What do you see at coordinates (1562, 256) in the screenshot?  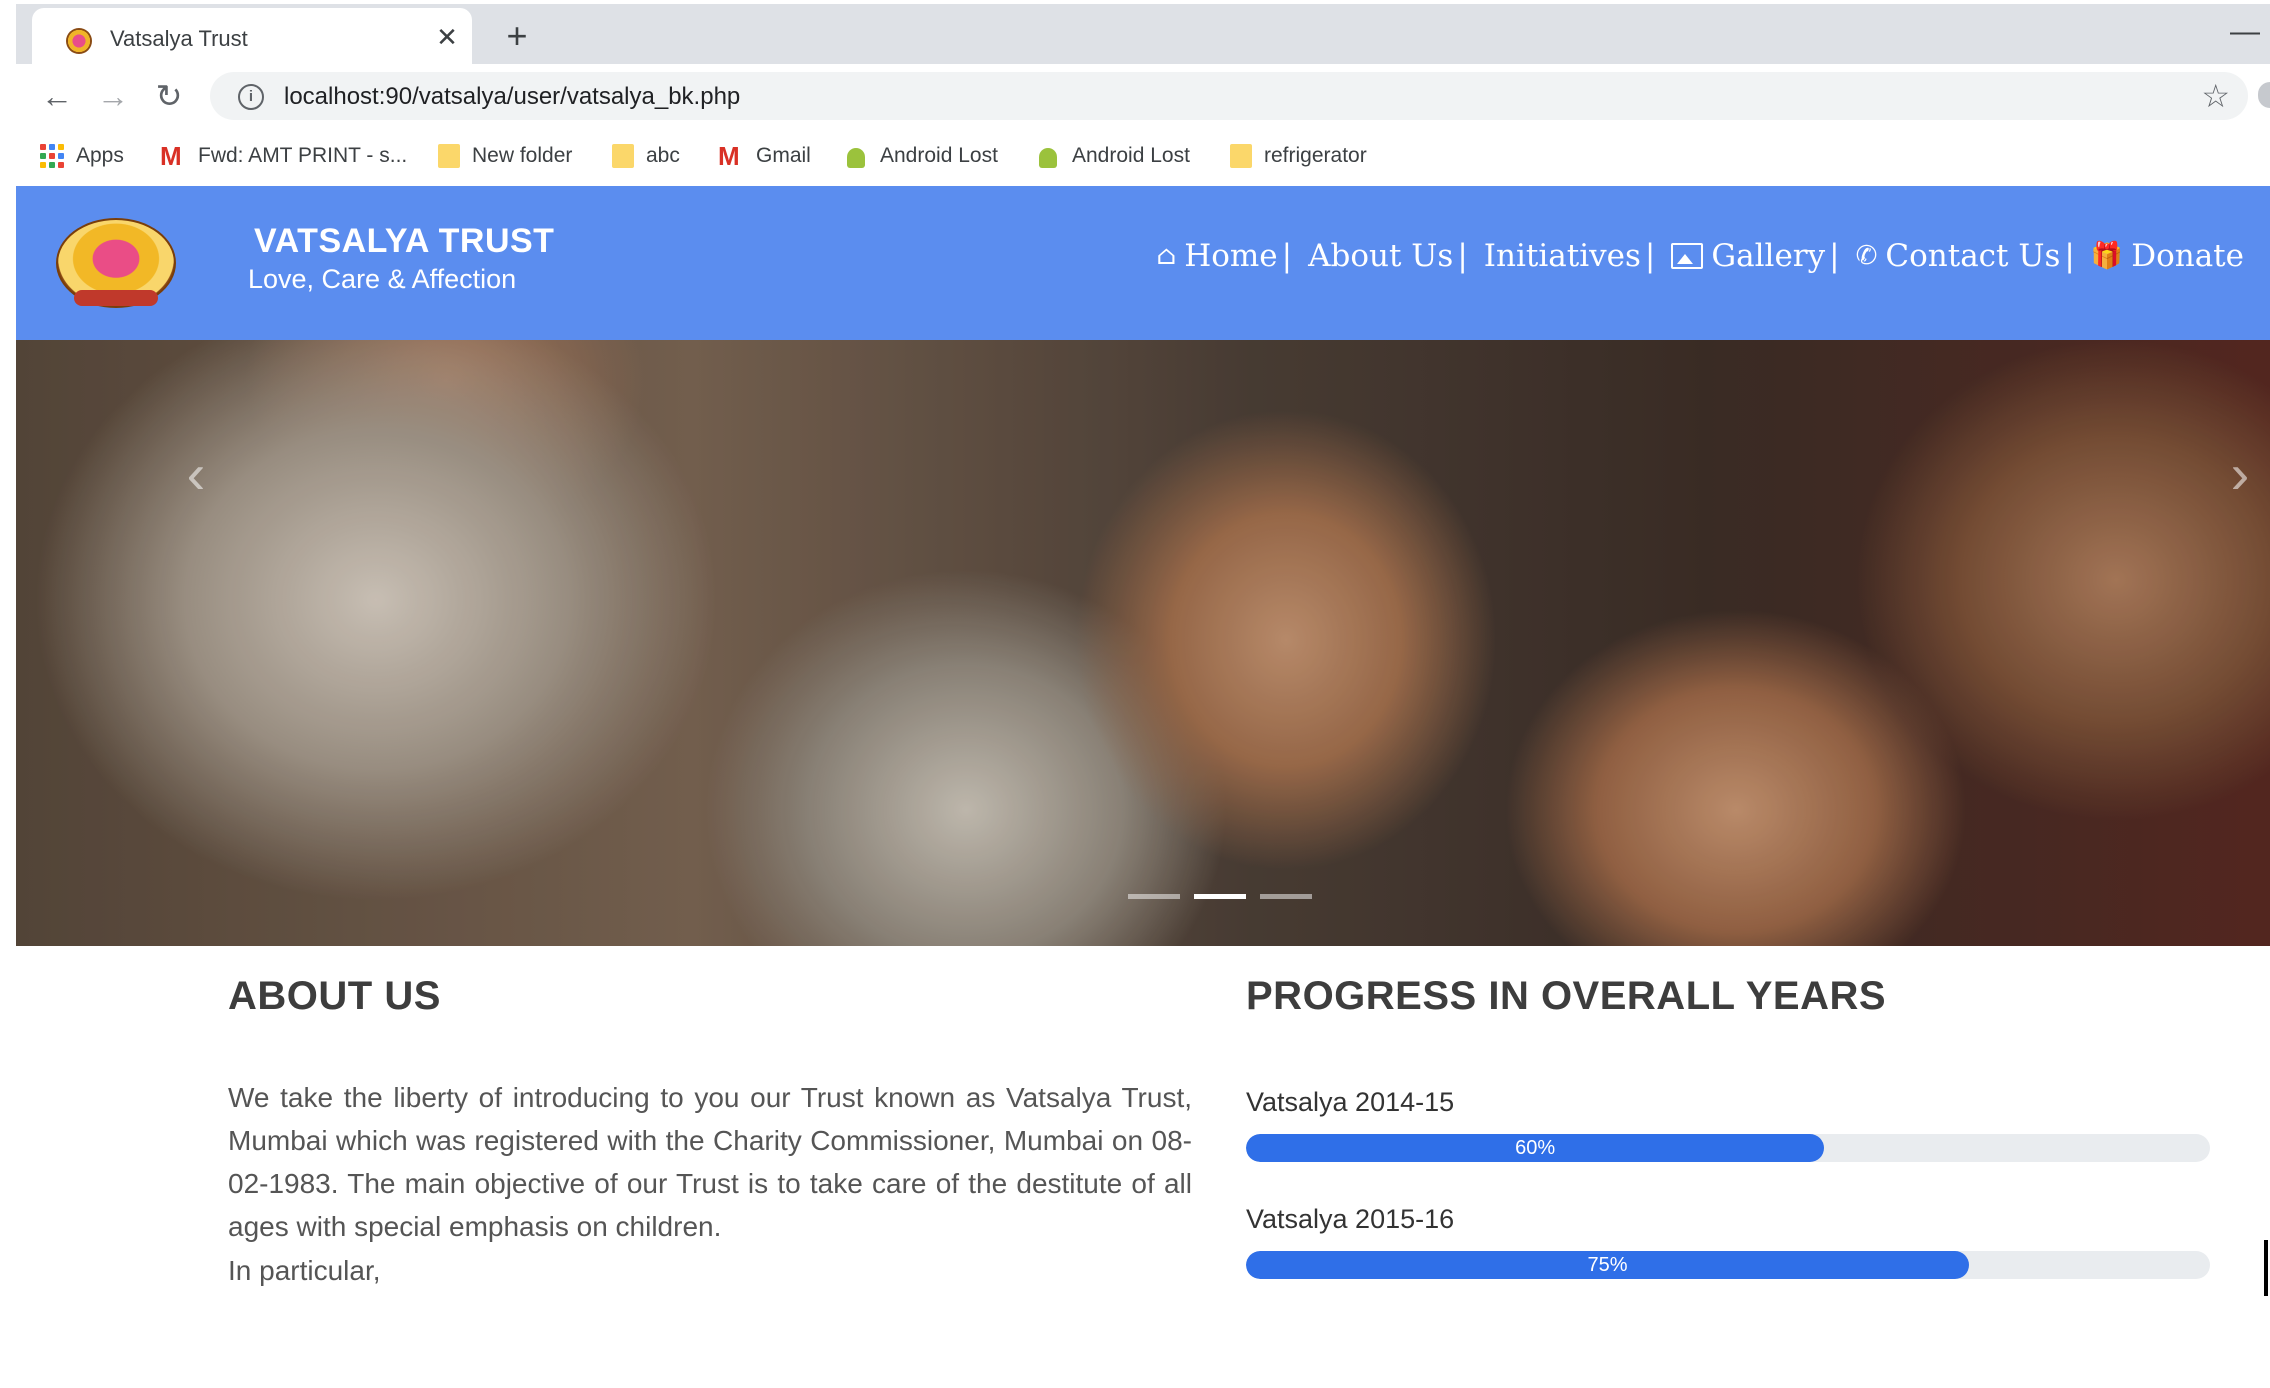 I see `nav-initiatives-label: Initiatives` at bounding box center [1562, 256].